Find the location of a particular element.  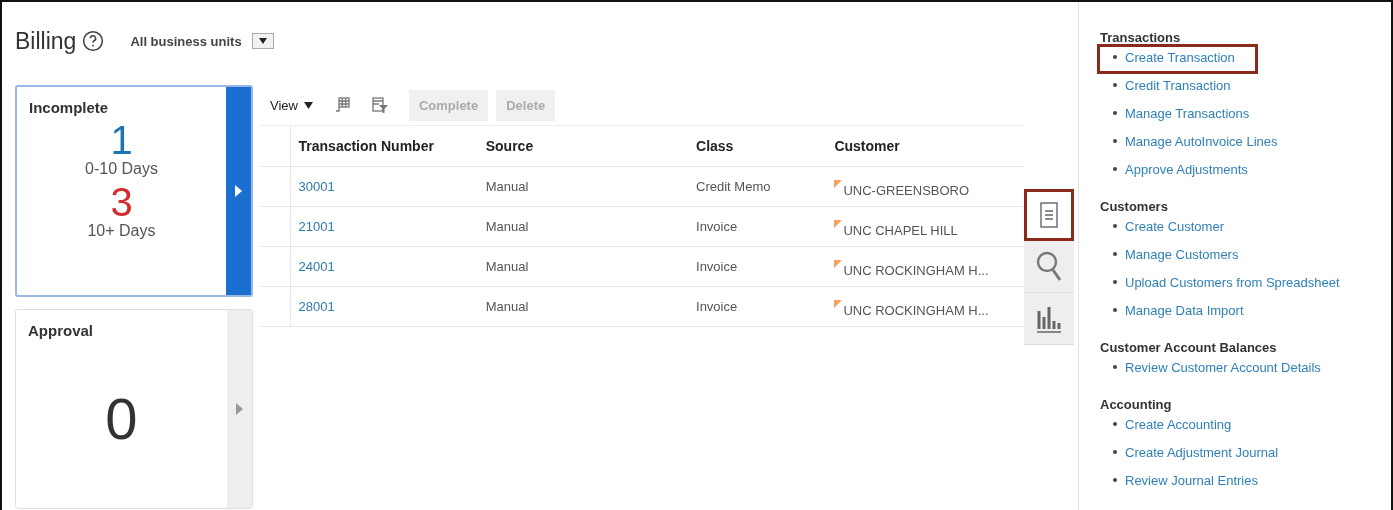

task-heading: Transactions is located at coordinates (1141, 37).